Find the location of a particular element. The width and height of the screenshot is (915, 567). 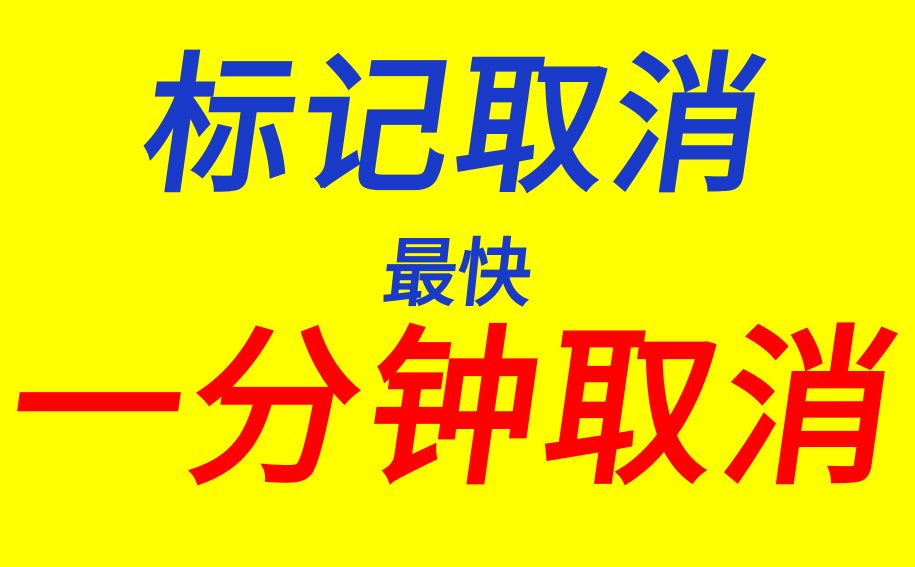

subheadline-fastest: 最快 is located at coordinates (457, 274).